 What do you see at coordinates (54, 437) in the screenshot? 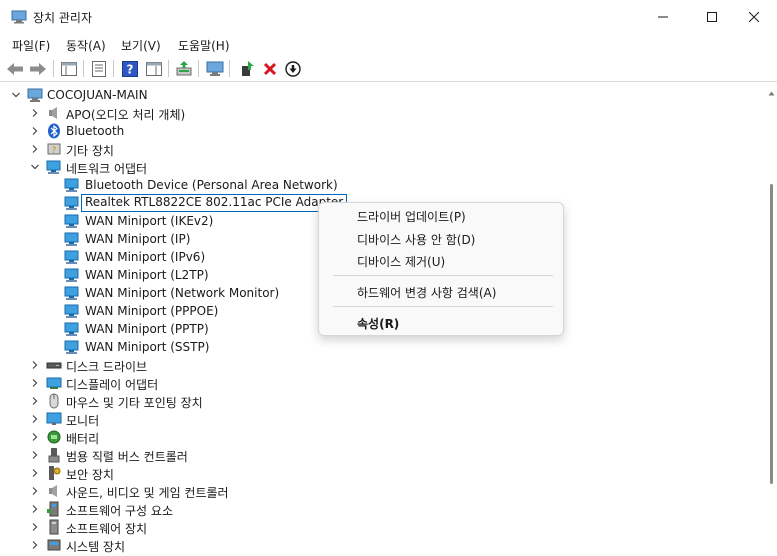
I see `battery-icon` at bounding box center [54, 437].